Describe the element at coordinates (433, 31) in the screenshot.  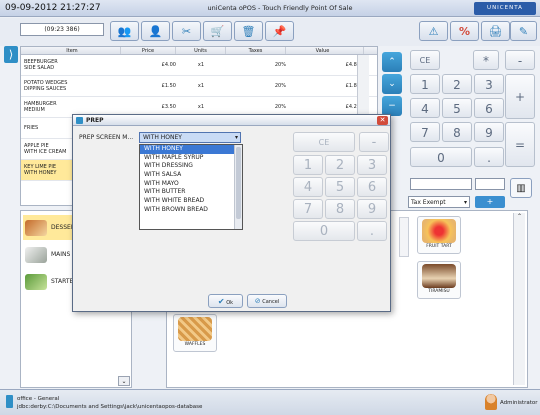
I see `warning-button: ⚠` at that location.